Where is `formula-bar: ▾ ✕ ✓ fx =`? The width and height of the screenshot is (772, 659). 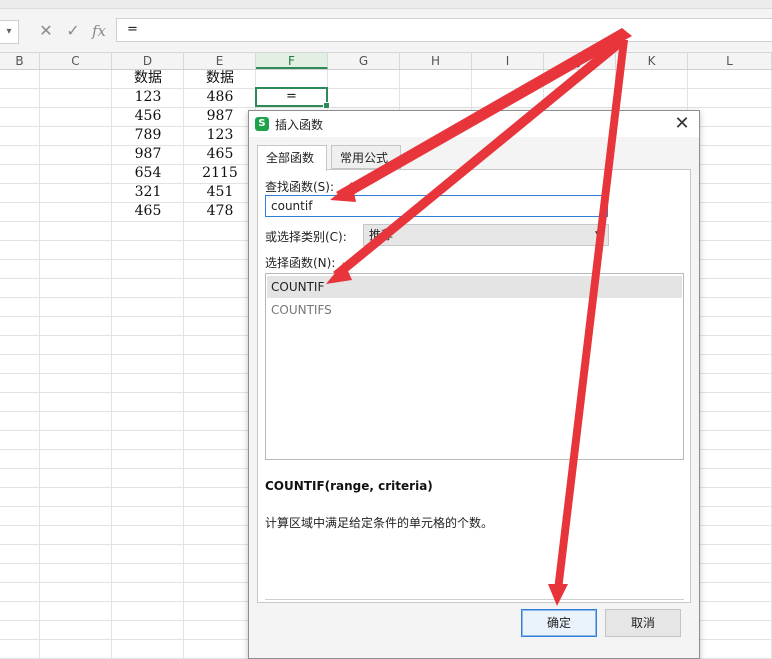 formula-bar: ▾ ✕ ✓ fx = is located at coordinates (386, 26).